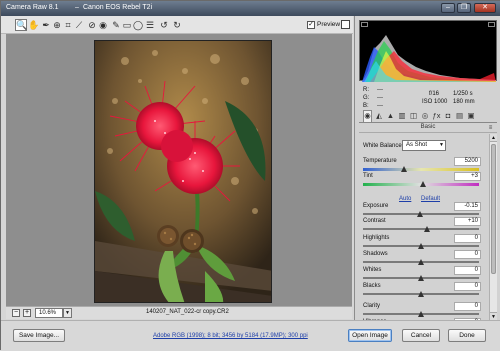  Describe the element at coordinates (467, 254) in the screenshot. I see `shadows-value-field: 0` at that location.